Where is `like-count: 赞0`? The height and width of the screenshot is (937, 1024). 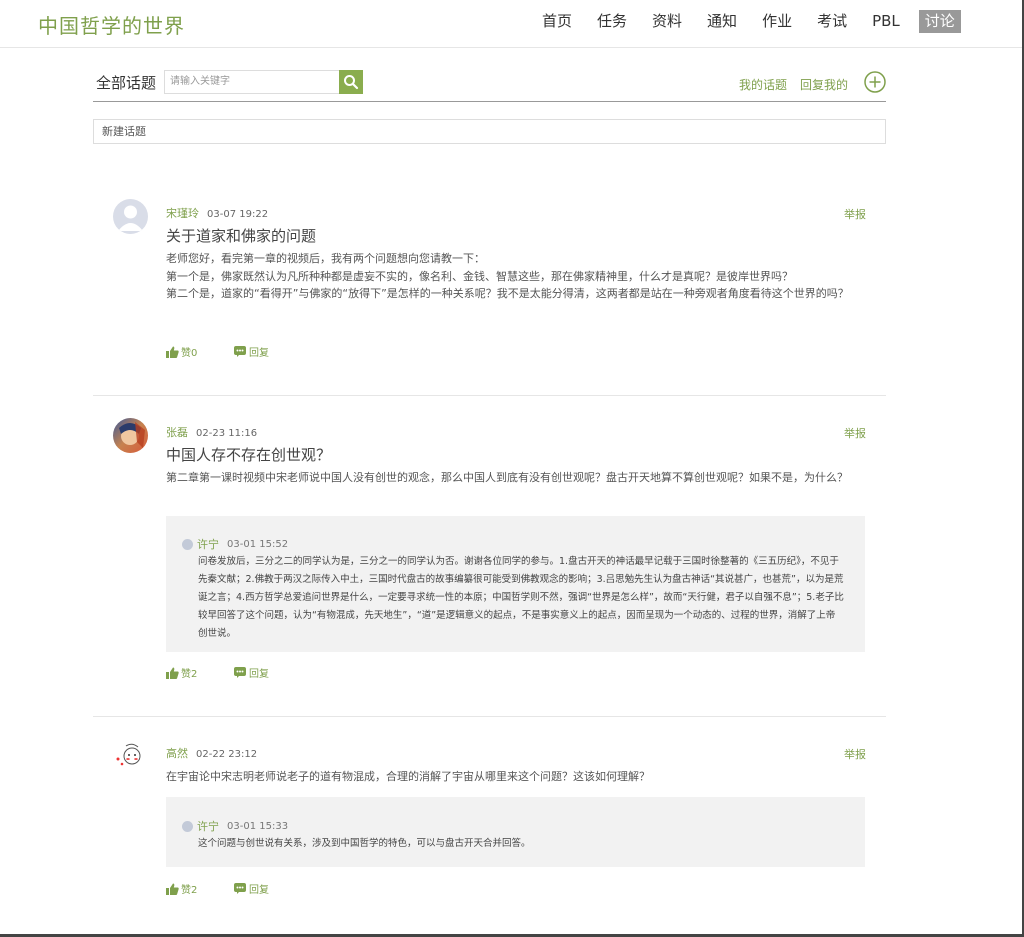 like-count: 赞0 is located at coordinates (189, 353).